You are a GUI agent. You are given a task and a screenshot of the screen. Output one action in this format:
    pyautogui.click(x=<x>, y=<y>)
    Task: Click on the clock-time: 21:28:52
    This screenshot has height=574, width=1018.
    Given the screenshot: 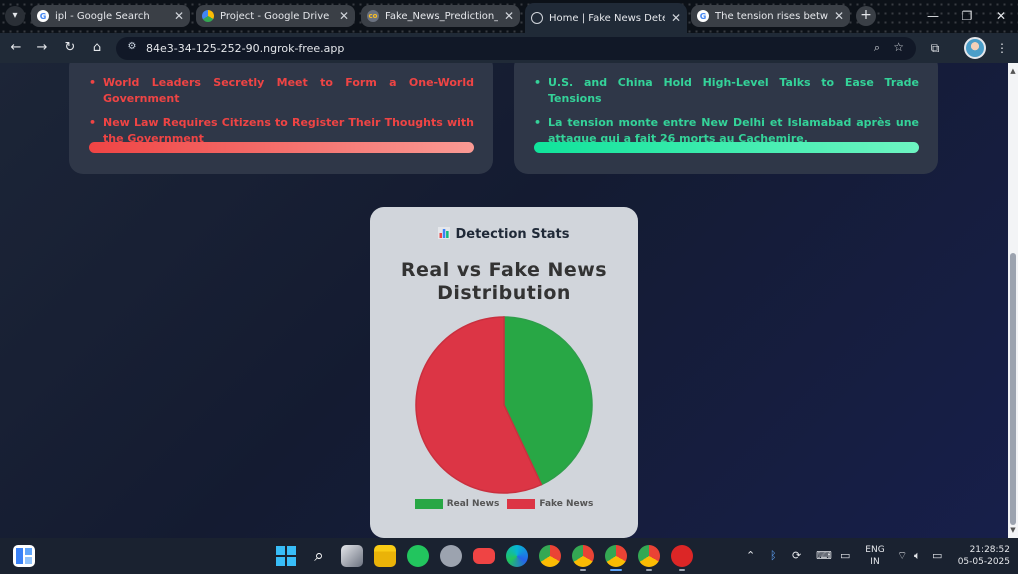 What is the action you would take?
    pyautogui.click(x=989, y=550)
    